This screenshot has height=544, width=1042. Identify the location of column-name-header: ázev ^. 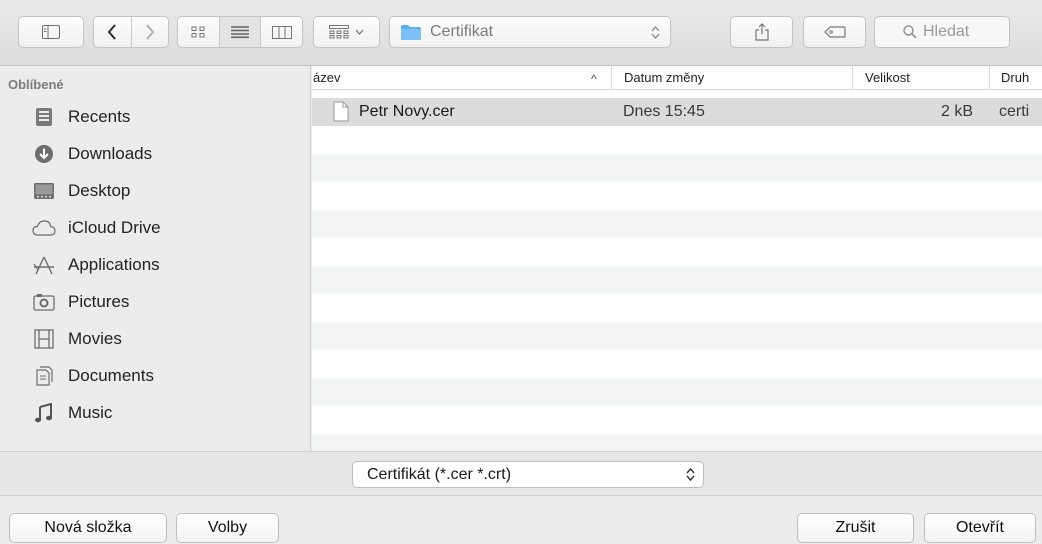
(462, 78).